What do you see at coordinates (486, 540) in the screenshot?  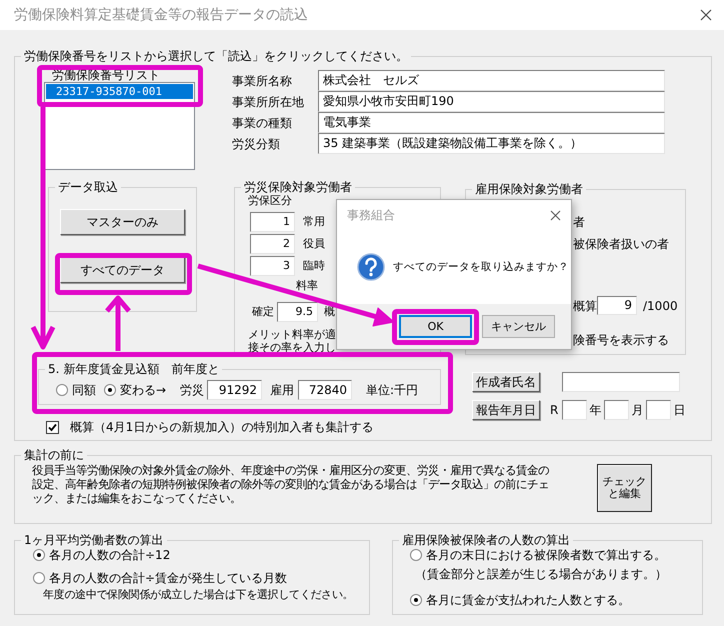 I see `group-legend: 雇用保険被保険者の人数の算出` at bounding box center [486, 540].